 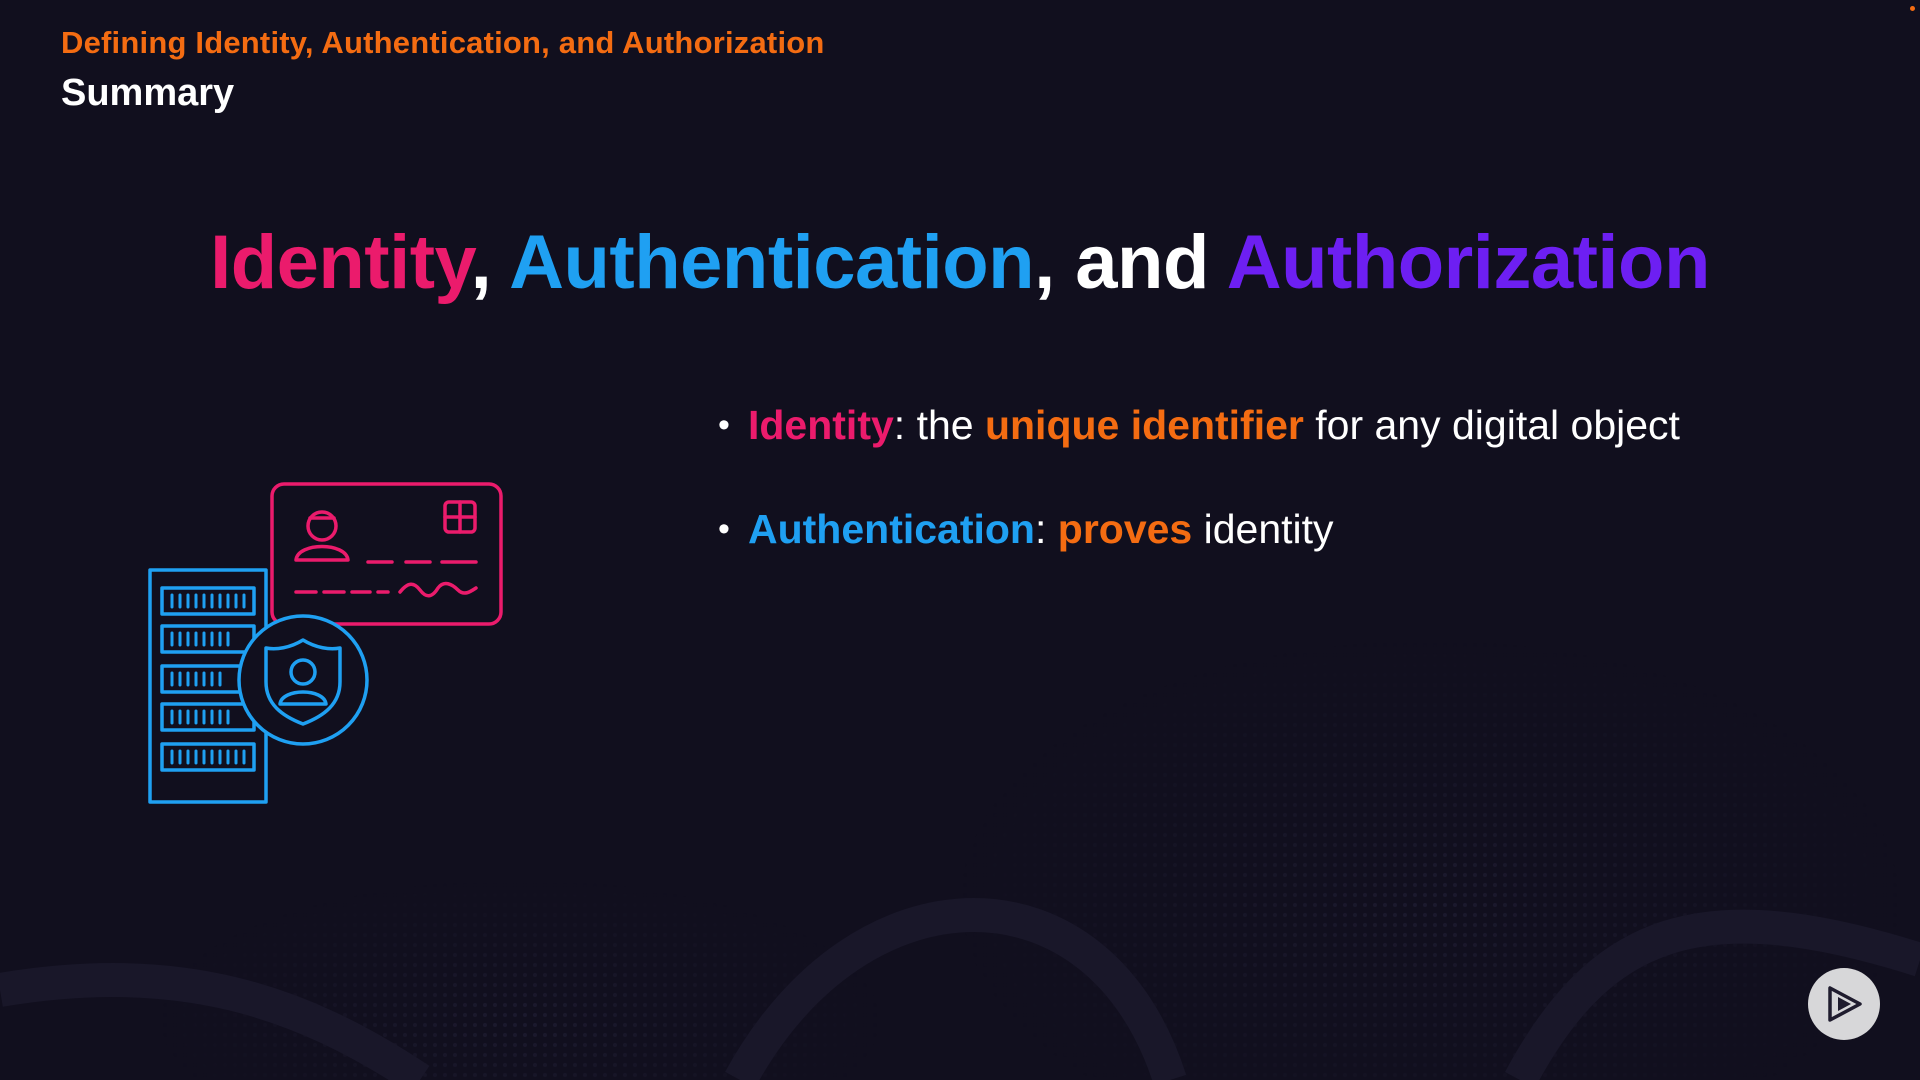 What do you see at coordinates (148, 93) in the screenshot?
I see `section-title: Summary` at bounding box center [148, 93].